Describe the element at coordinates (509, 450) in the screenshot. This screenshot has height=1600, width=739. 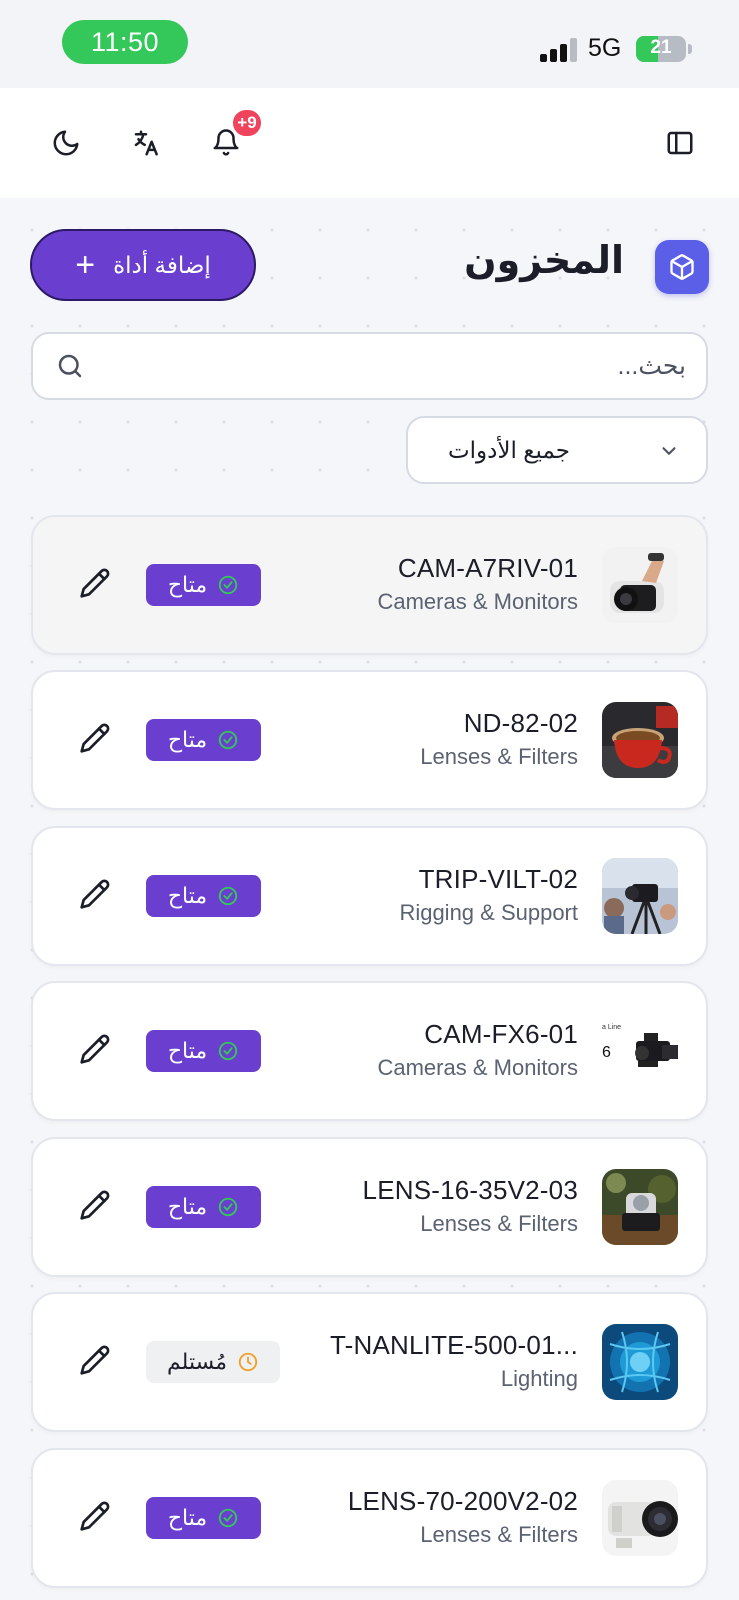
I see `filter-selected-value: جميع الأدوات` at that location.